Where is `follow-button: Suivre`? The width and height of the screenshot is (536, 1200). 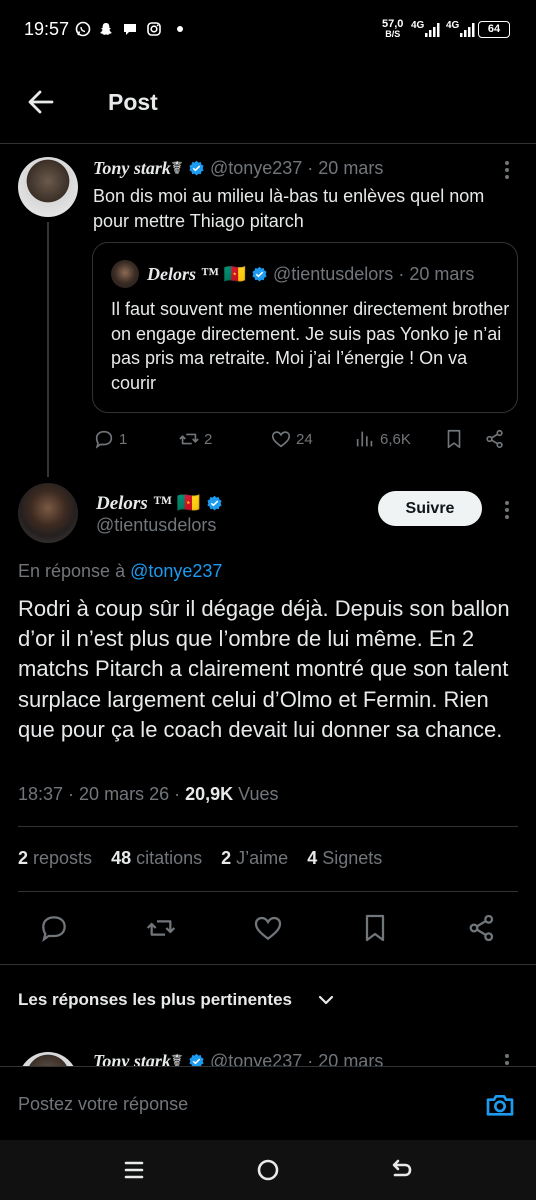
follow-button: Suivre is located at coordinates (430, 508).